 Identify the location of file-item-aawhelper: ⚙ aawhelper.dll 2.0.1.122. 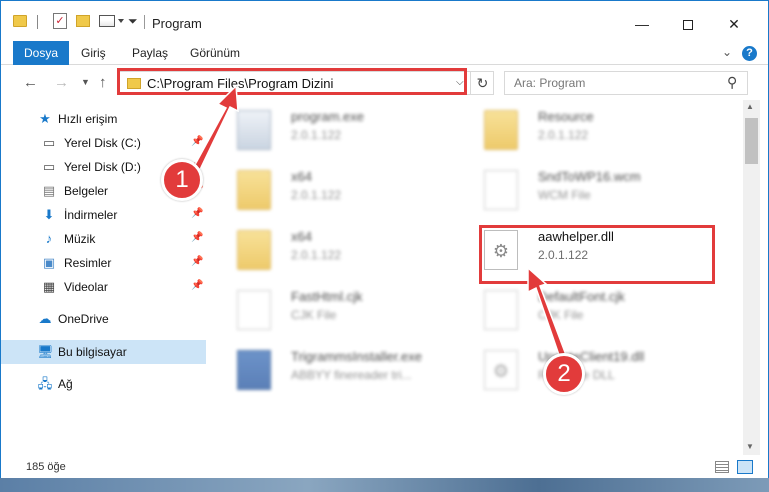
(593, 249).